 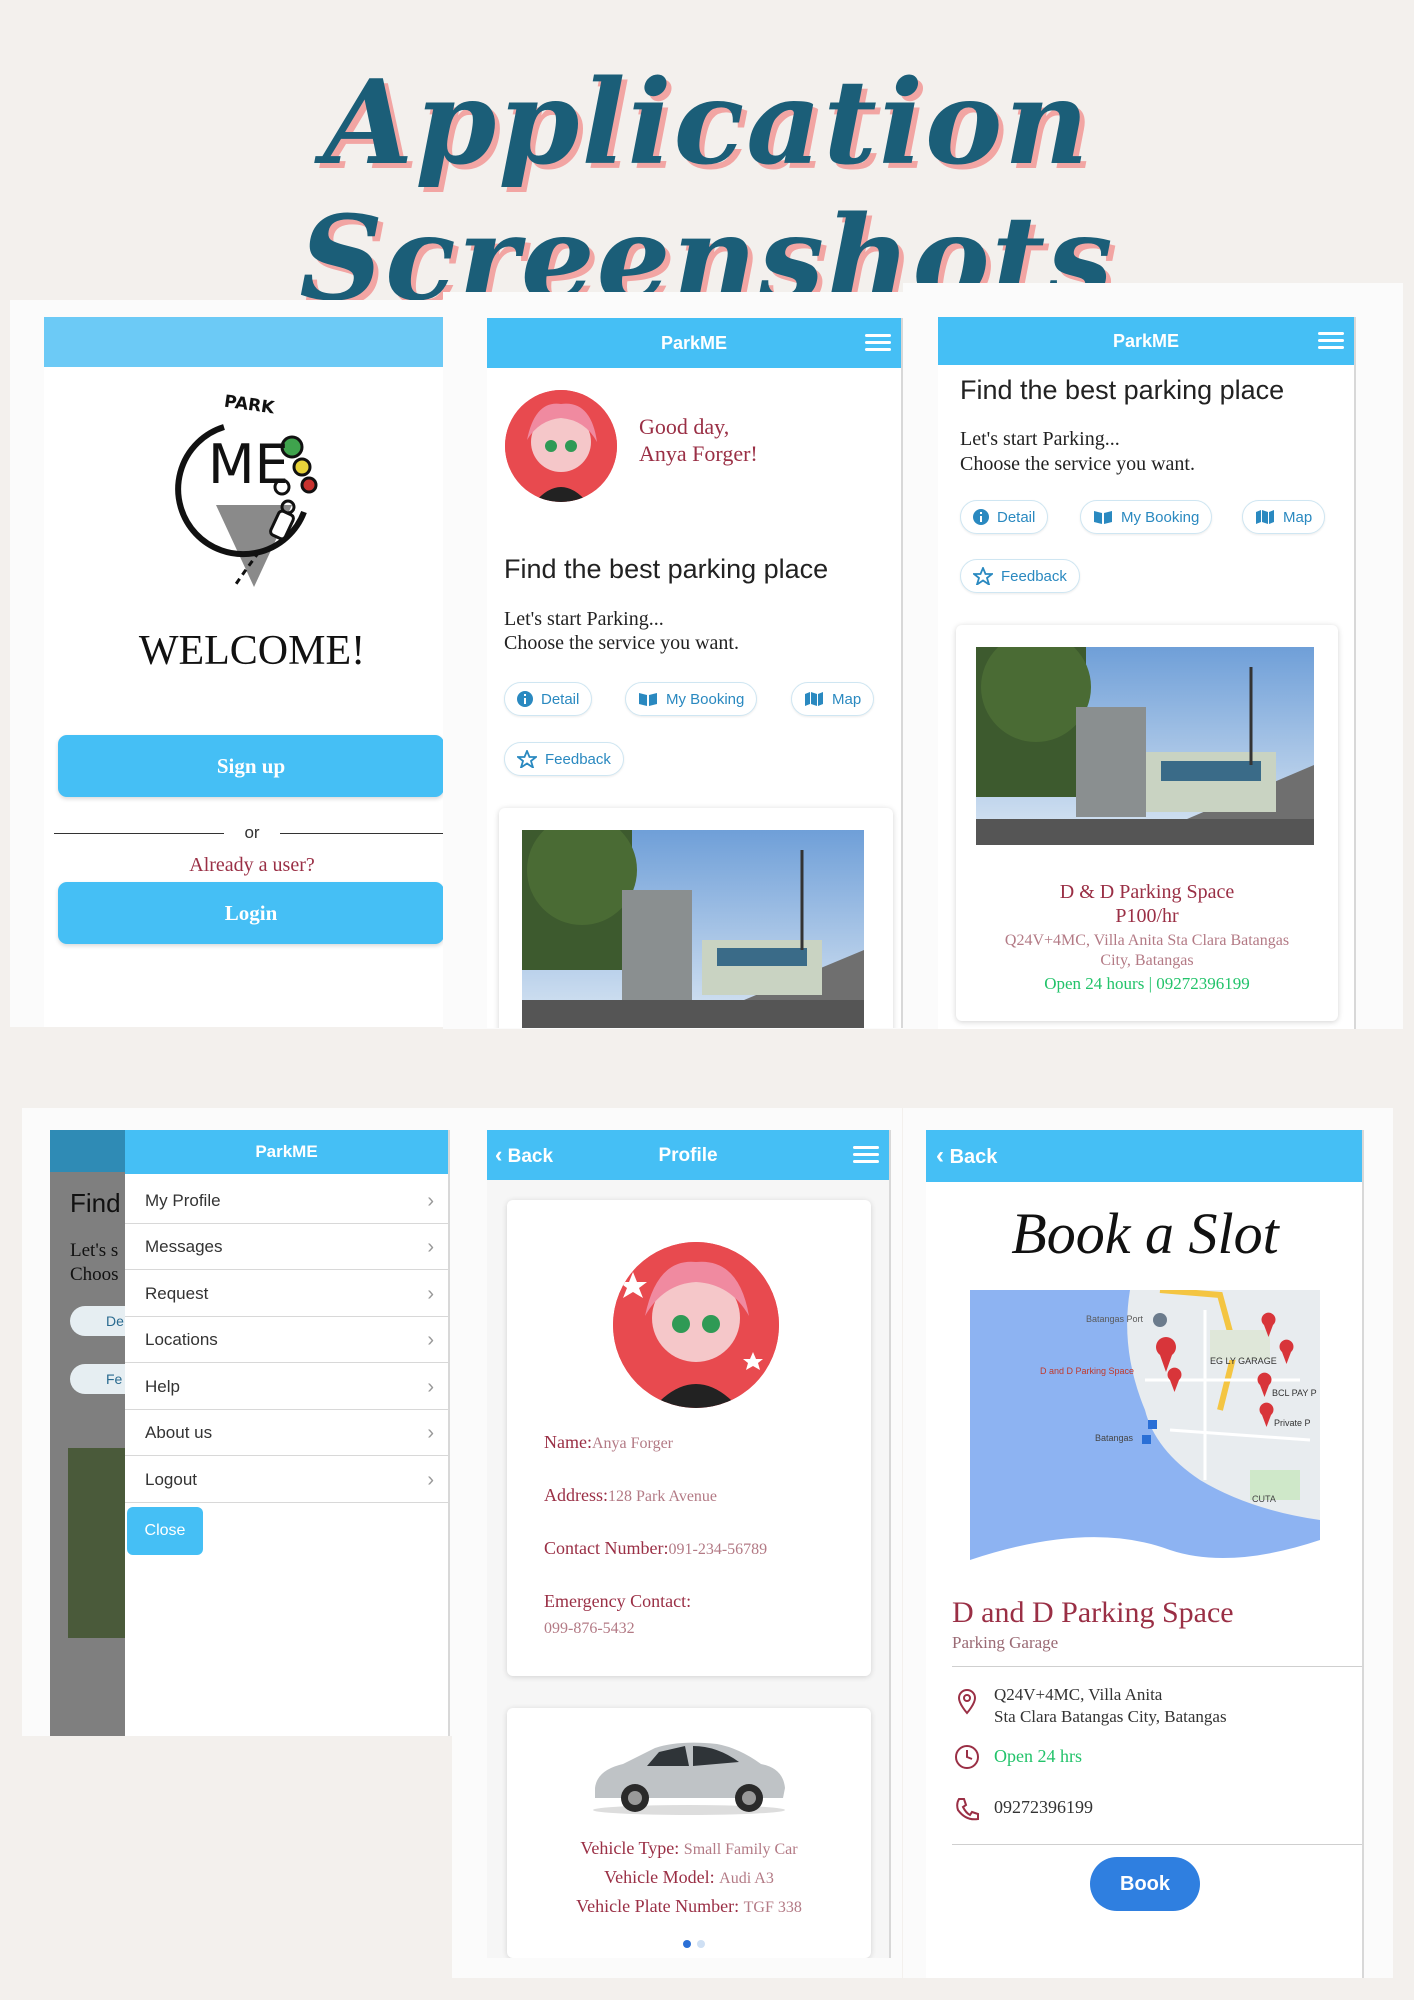 I want to click on hours-text: Open 24 hrs, so click(x=1038, y=1756).